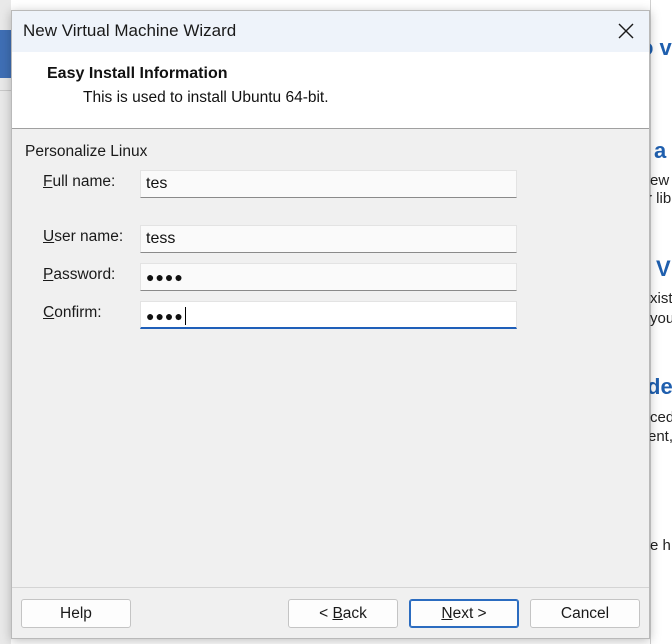  I want to click on full-name-label: Full name:, so click(79, 182).